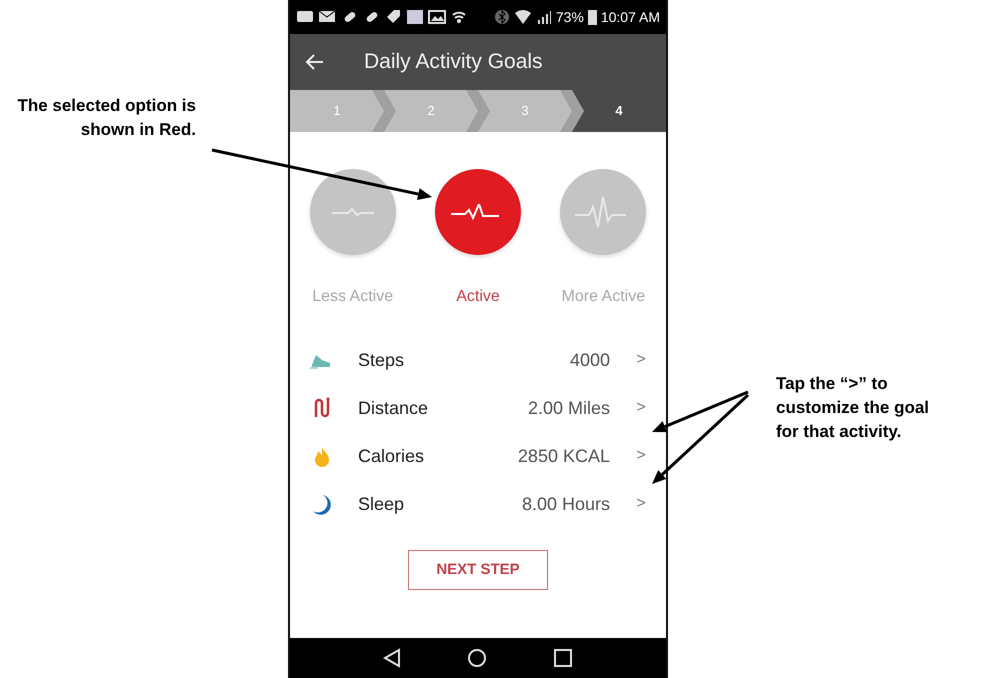 The width and height of the screenshot is (995, 678). I want to click on goal-value: 2.00 Miles, so click(569, 408).